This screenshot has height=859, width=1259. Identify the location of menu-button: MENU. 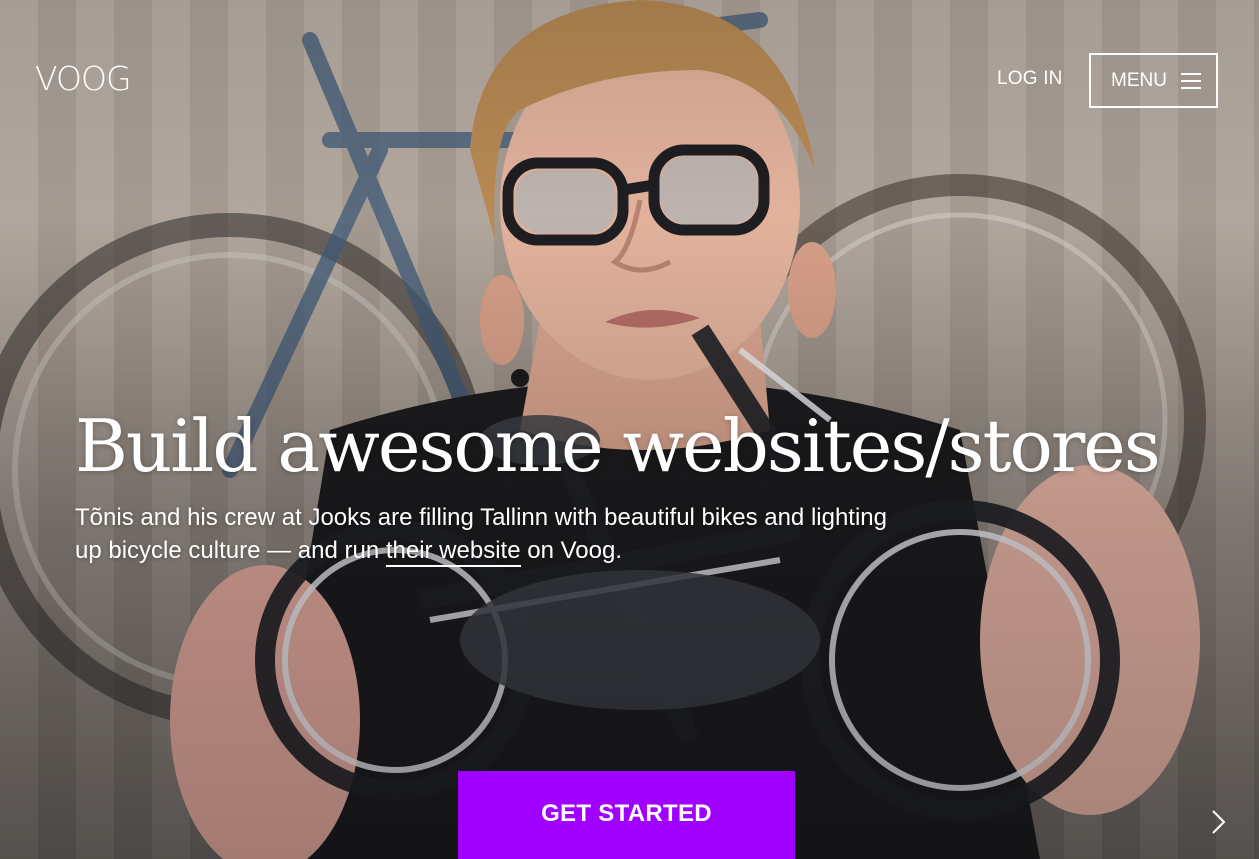
(1153, 80).